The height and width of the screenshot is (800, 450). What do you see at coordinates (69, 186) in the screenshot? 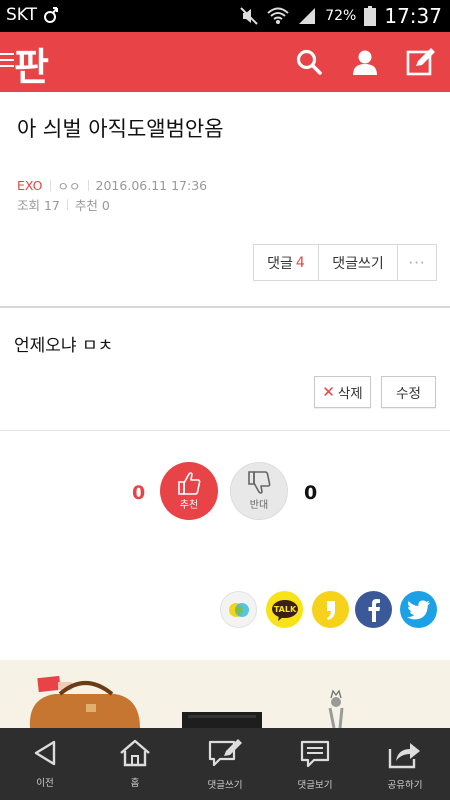
I see `post-author: ㅇㅇ` at bounding box center [69, 186].